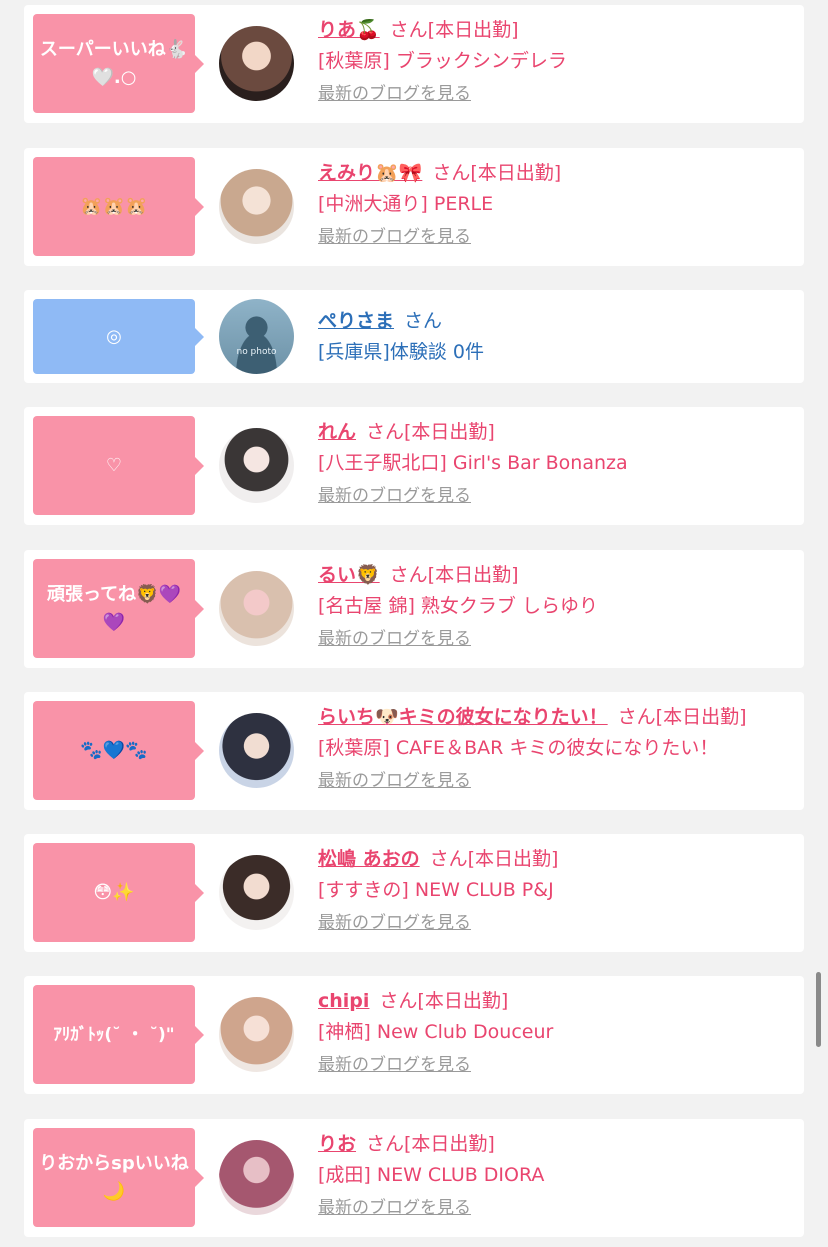  I want to click on message-bubble: ｱﾘｶﾞﾄｯ(˘ ・ ˘)", so click(118, 1034).